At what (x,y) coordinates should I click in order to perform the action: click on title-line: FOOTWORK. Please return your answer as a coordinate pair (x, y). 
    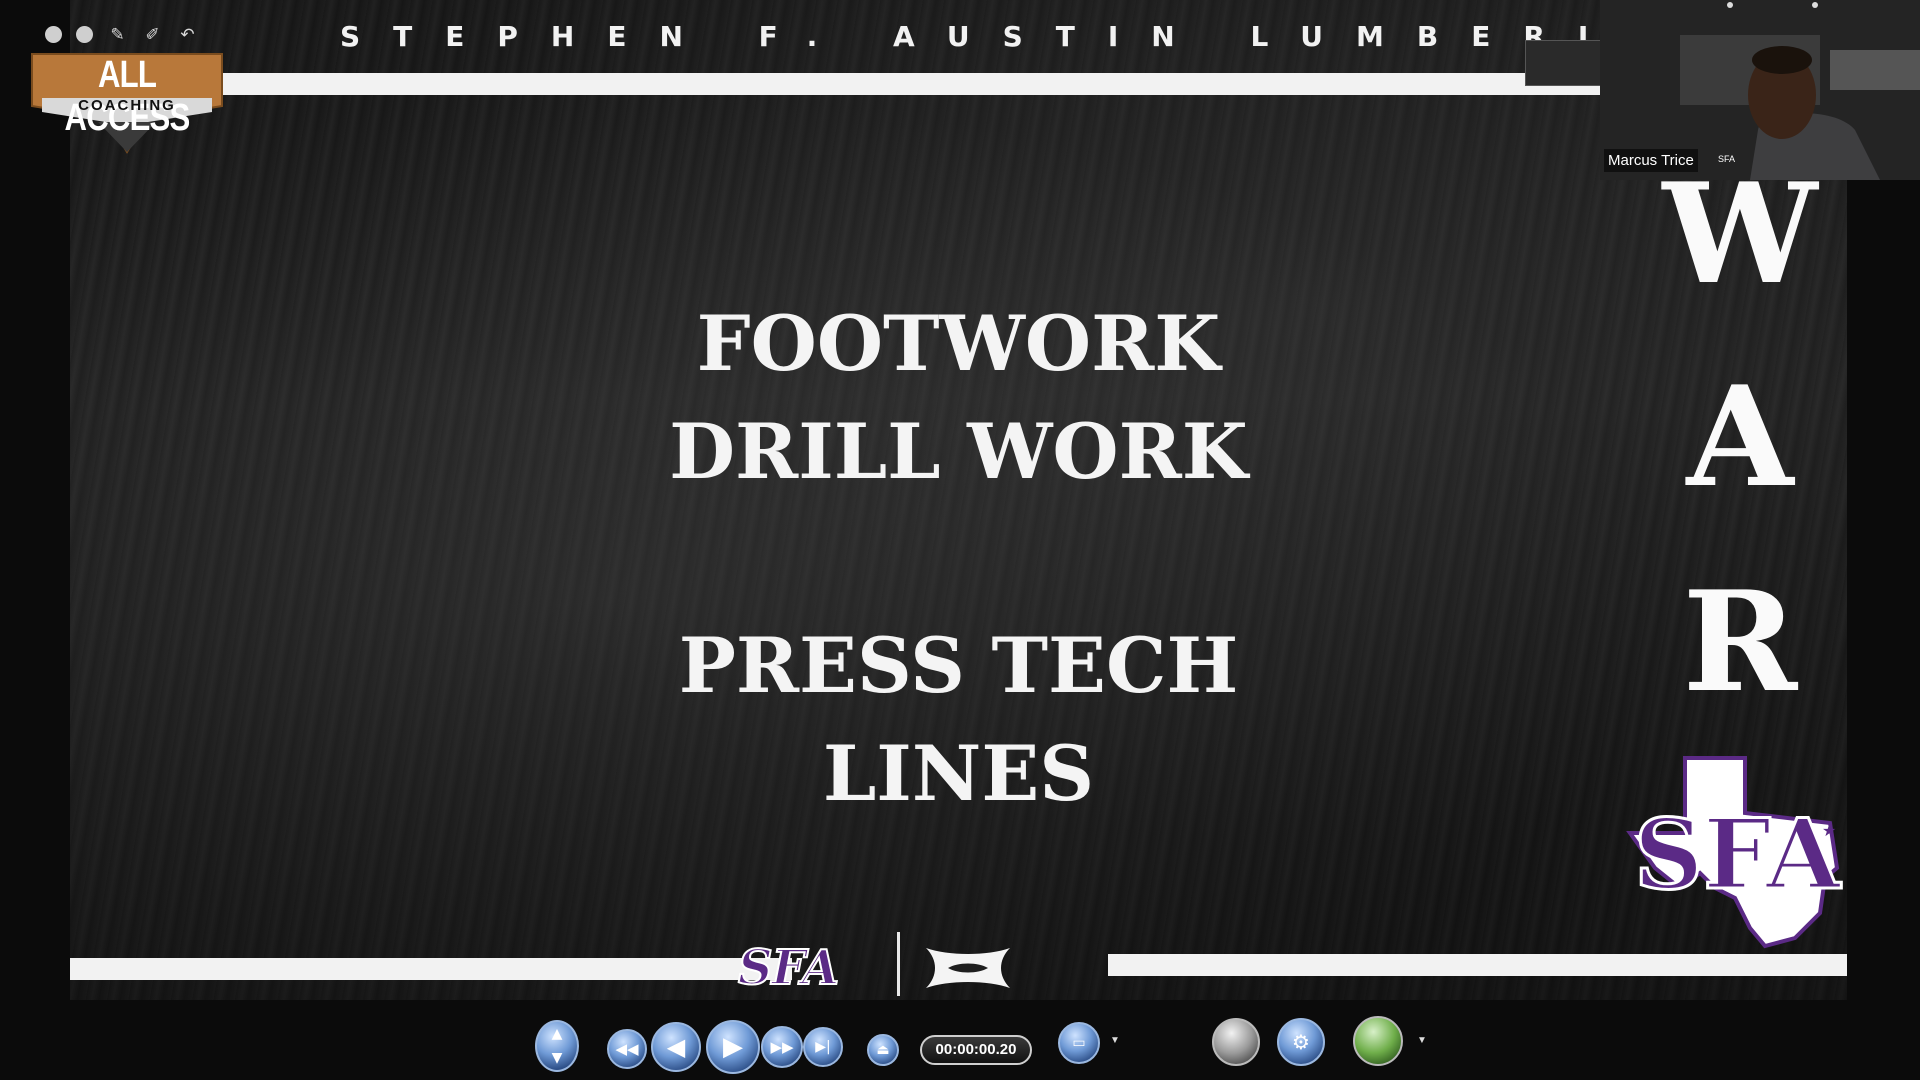
    Looking at the image, I should click on (958, 343).